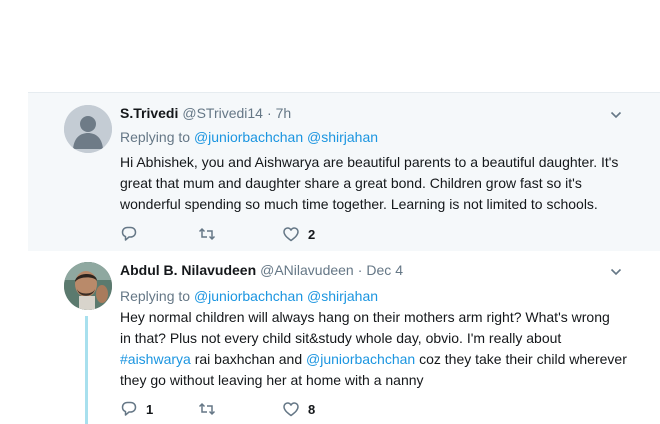 Image resolution: width=660 pixels, height=424 pixels. I want to click on thread-line, so click(86, 370).